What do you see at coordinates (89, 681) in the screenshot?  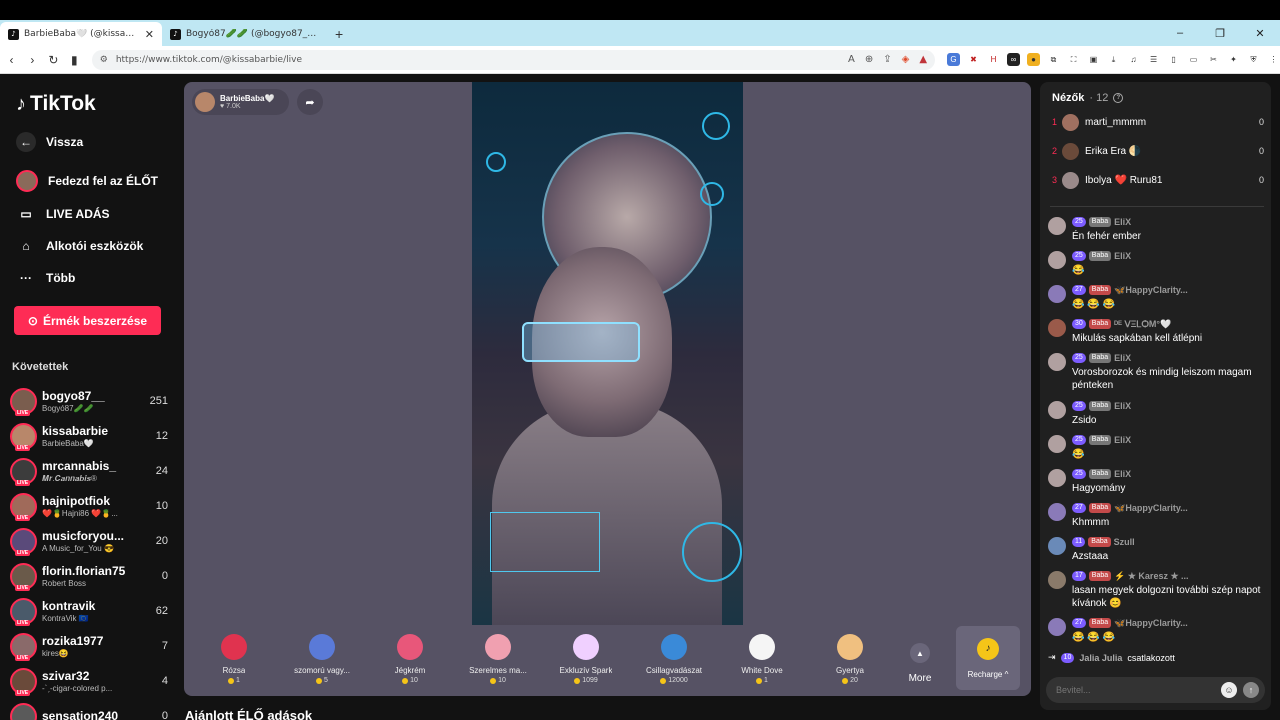 I see `following-item: LIVE szivar32 -ˋˏ-cigar-colored p... 4` at bounding box center [89, 681].